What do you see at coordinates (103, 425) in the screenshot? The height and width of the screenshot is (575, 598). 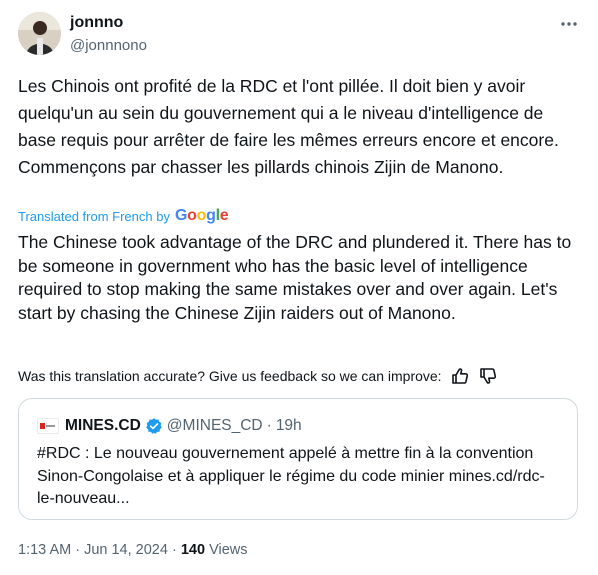 I see `quoted-author-name: MINES.CD` at bounding box center [103, 425].